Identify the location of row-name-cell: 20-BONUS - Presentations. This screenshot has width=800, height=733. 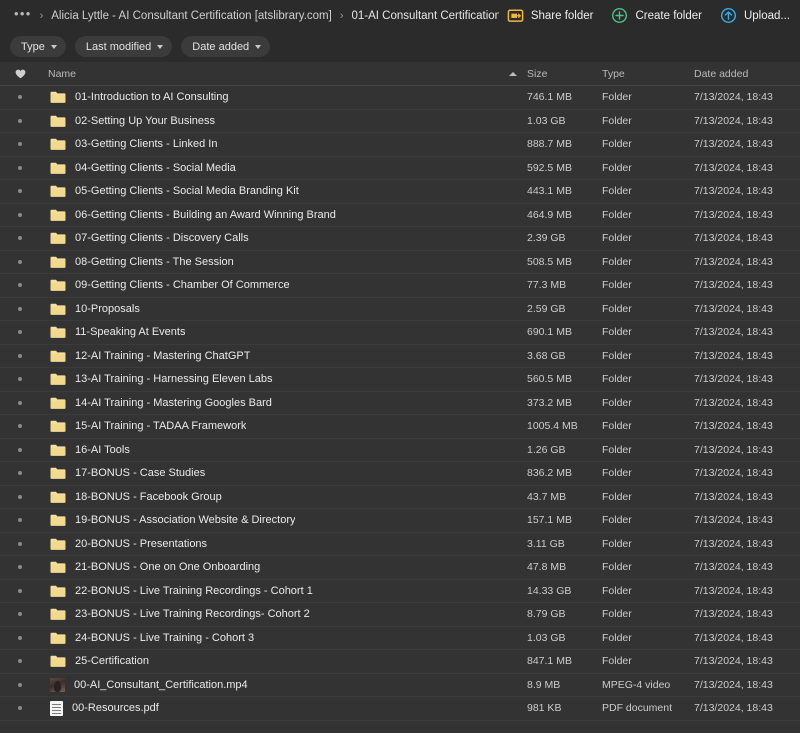
(283, 544).